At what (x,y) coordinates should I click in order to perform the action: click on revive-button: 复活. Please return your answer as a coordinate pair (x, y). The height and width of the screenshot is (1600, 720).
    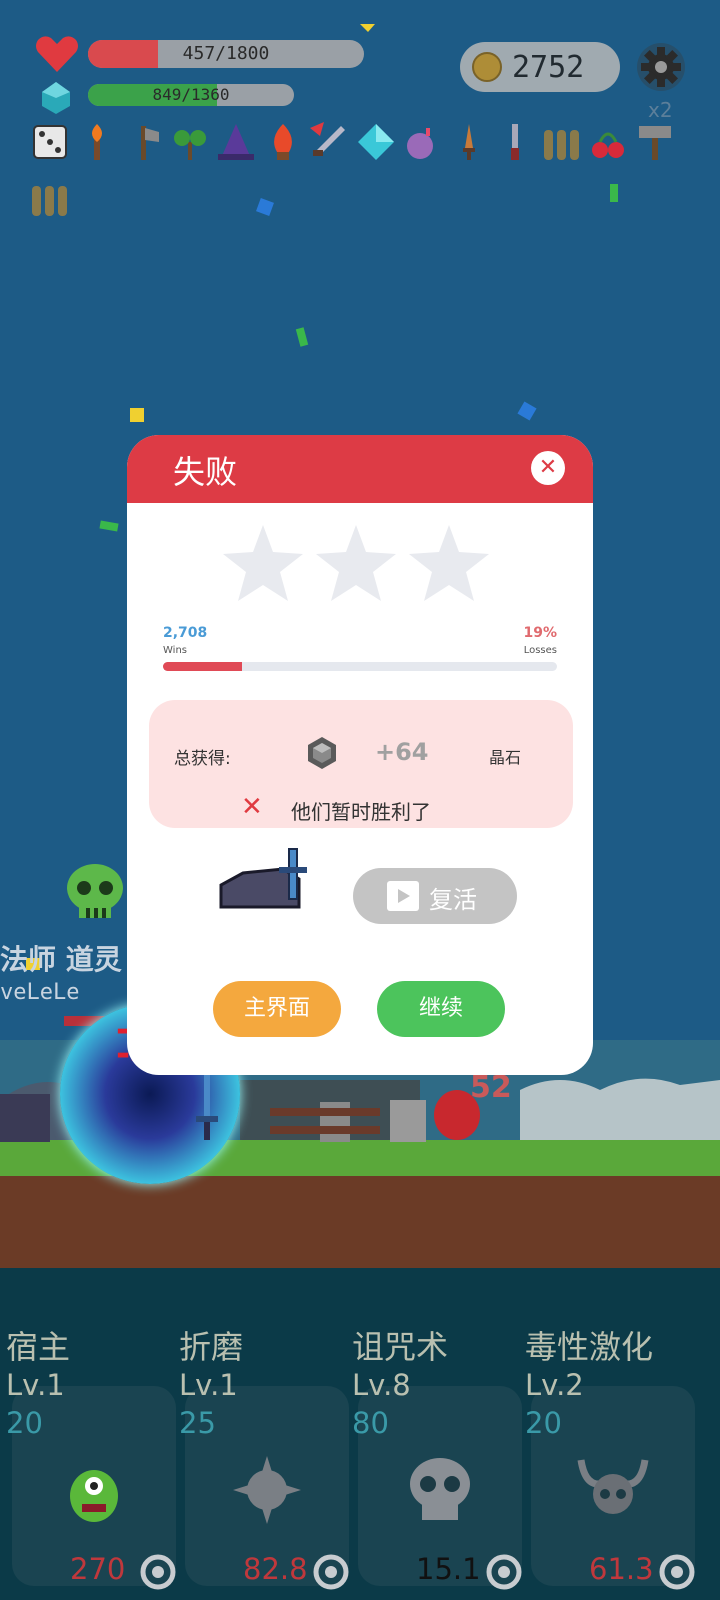
    Looking at the image, I should click on (435, 896).